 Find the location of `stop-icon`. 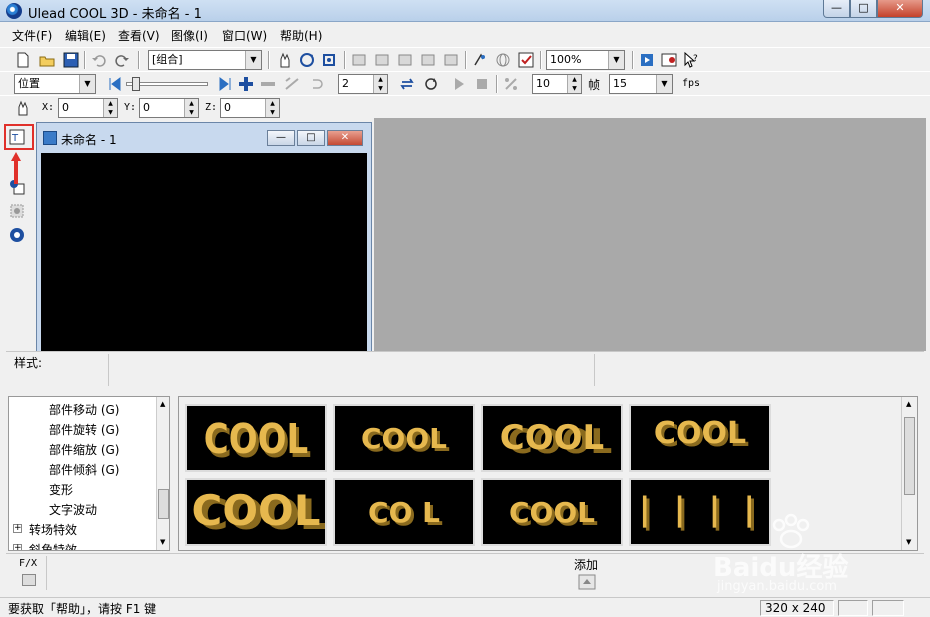

stop-icon is located at coordinates (482, 84).